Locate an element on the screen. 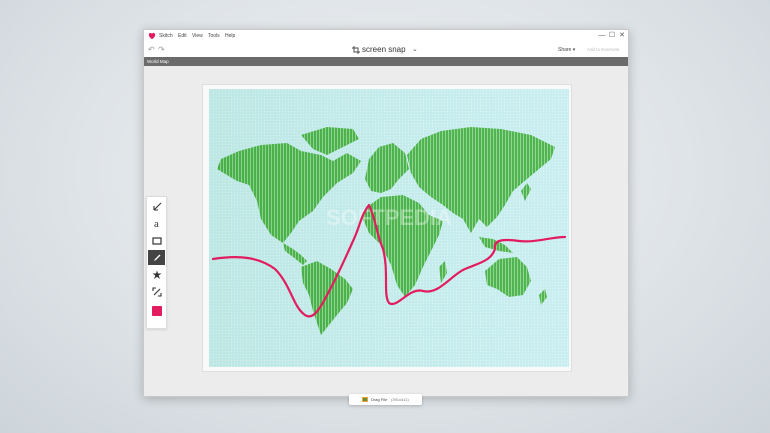 The width and height of the screenshot is (770, 433). maximize-button: ☐ is located at coordinates (612, 35).